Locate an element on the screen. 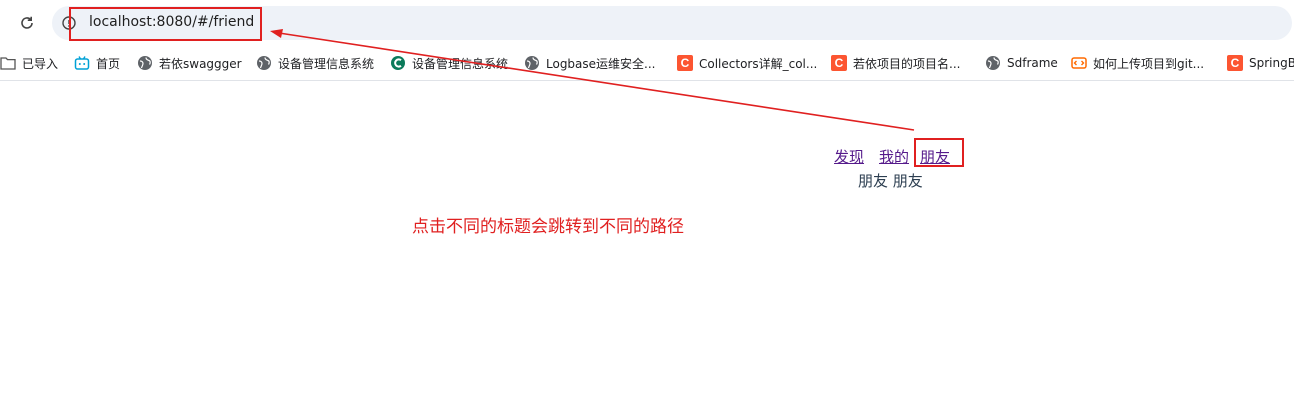 The image size is (1294, 413). router-view-content: 朋友 朋友 is located at coordinates (890, 181).